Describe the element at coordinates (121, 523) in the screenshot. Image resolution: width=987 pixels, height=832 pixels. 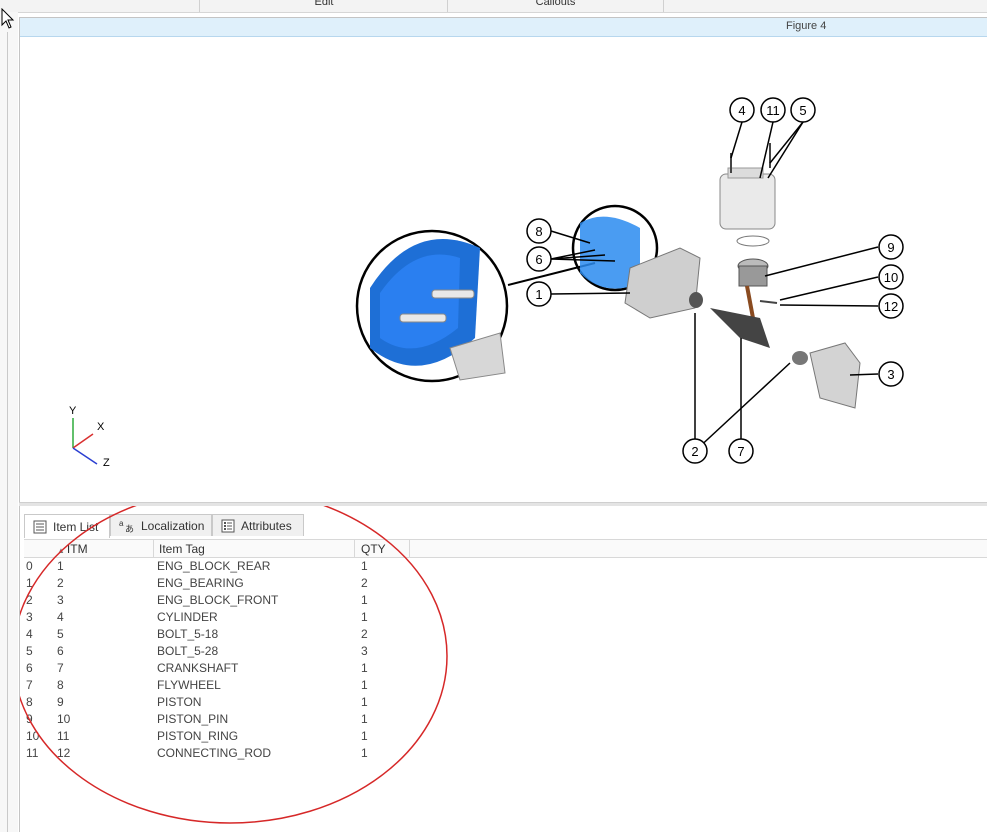
I see `svg-text: a` at that location.